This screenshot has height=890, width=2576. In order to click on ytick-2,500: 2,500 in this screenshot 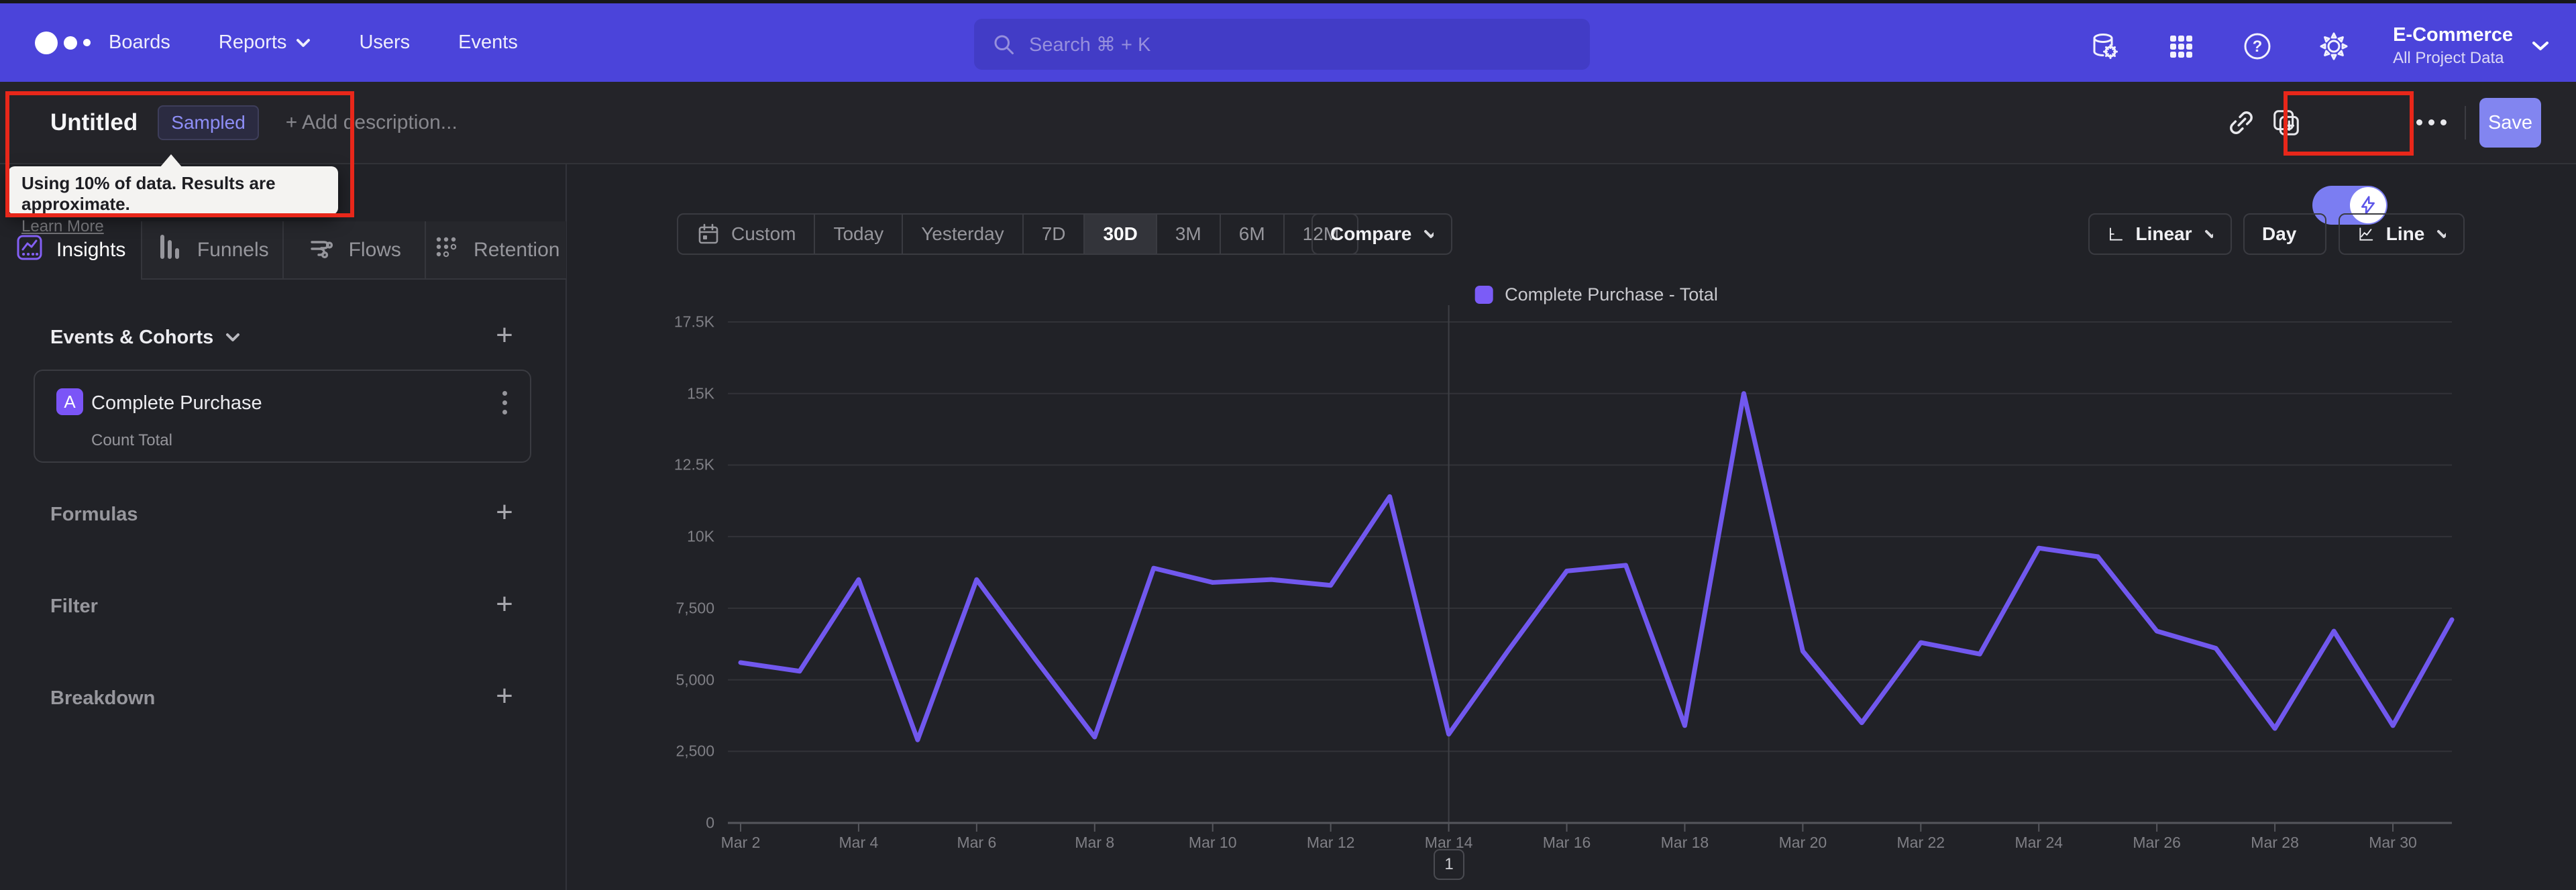, I will do `click(695, 751)`.